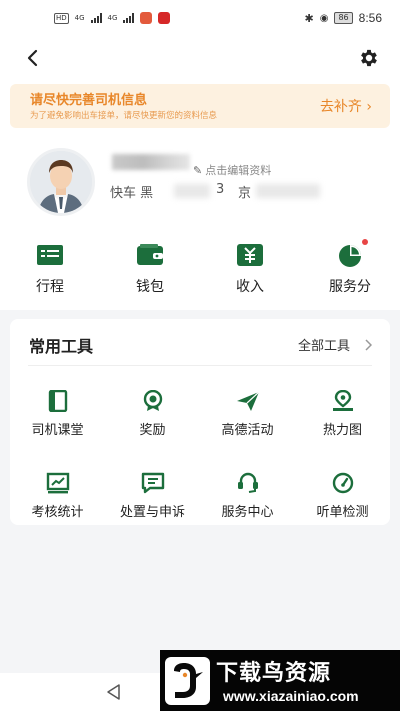 The width and height of the screenshot is (400, 711). What do you see at coordinates (152, 414) in the screenshot?
I see `tool-award: 奖励` at bounding box center [152, 414].